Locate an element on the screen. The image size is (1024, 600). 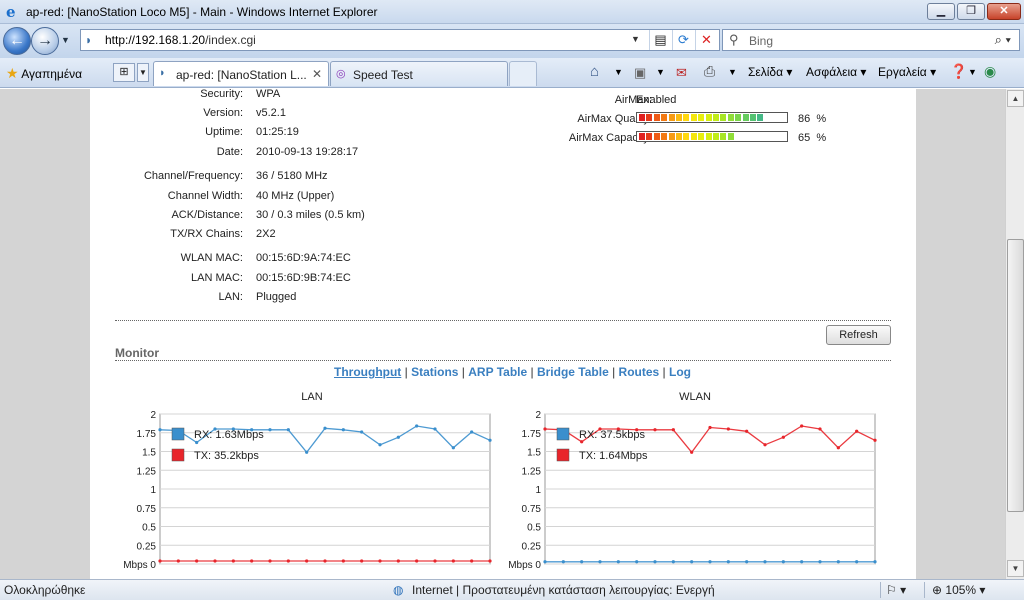
monitor-tab-log: Log is located at coordinates (680, 372).